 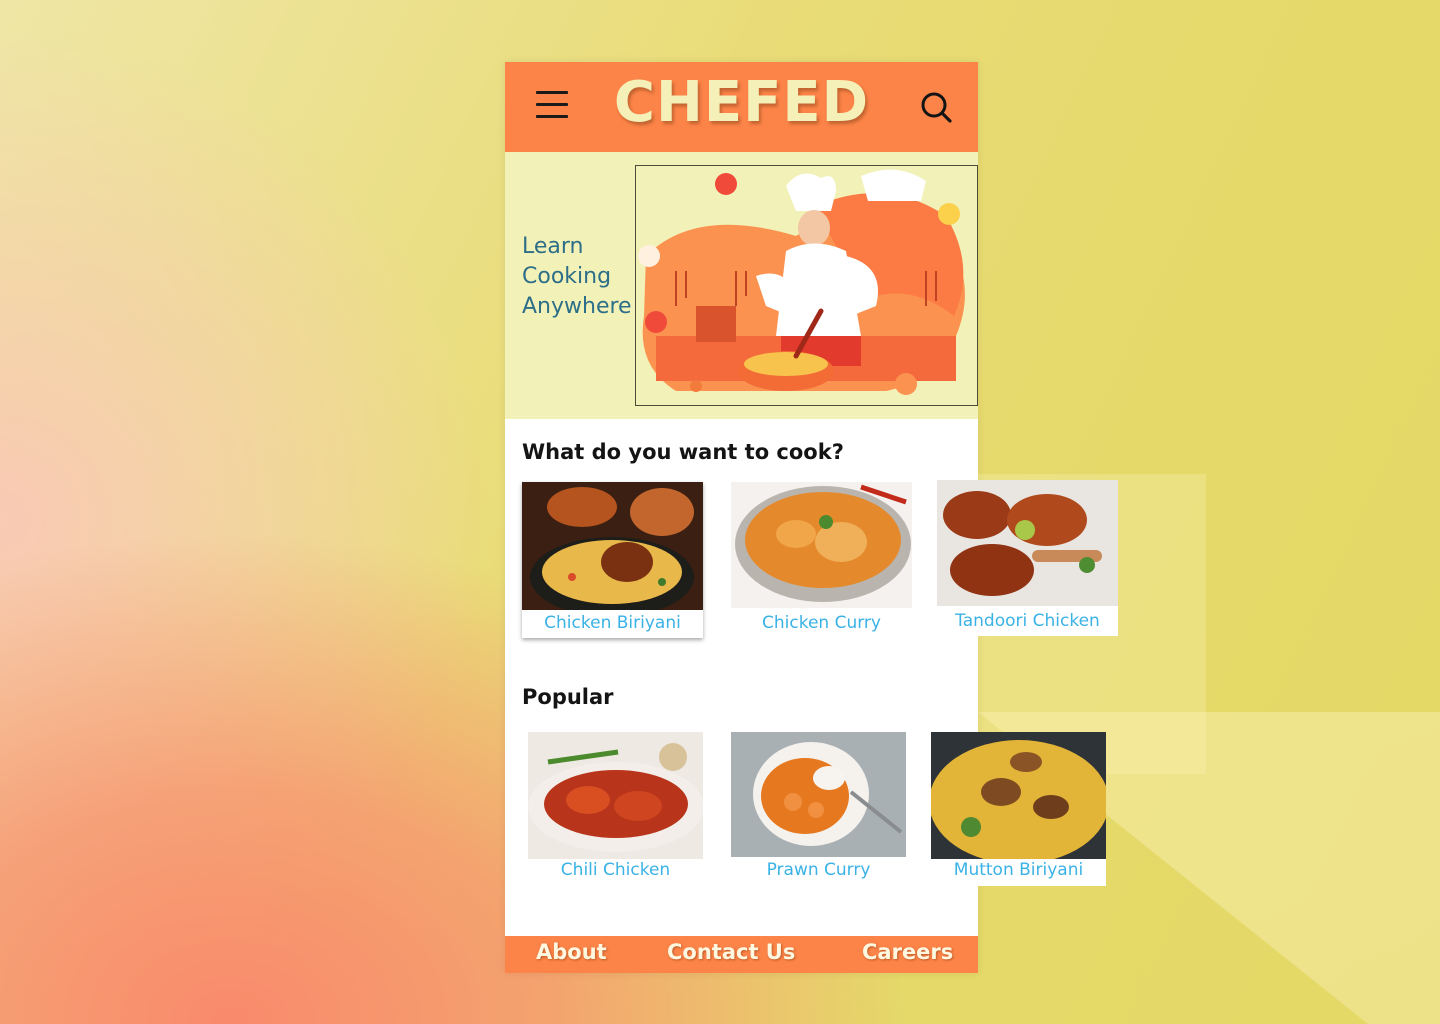 What do you see at coordinates (612, 546) in the screenshot?
I see `chicken-biriyani-photo` at bounding box center [612, 546].